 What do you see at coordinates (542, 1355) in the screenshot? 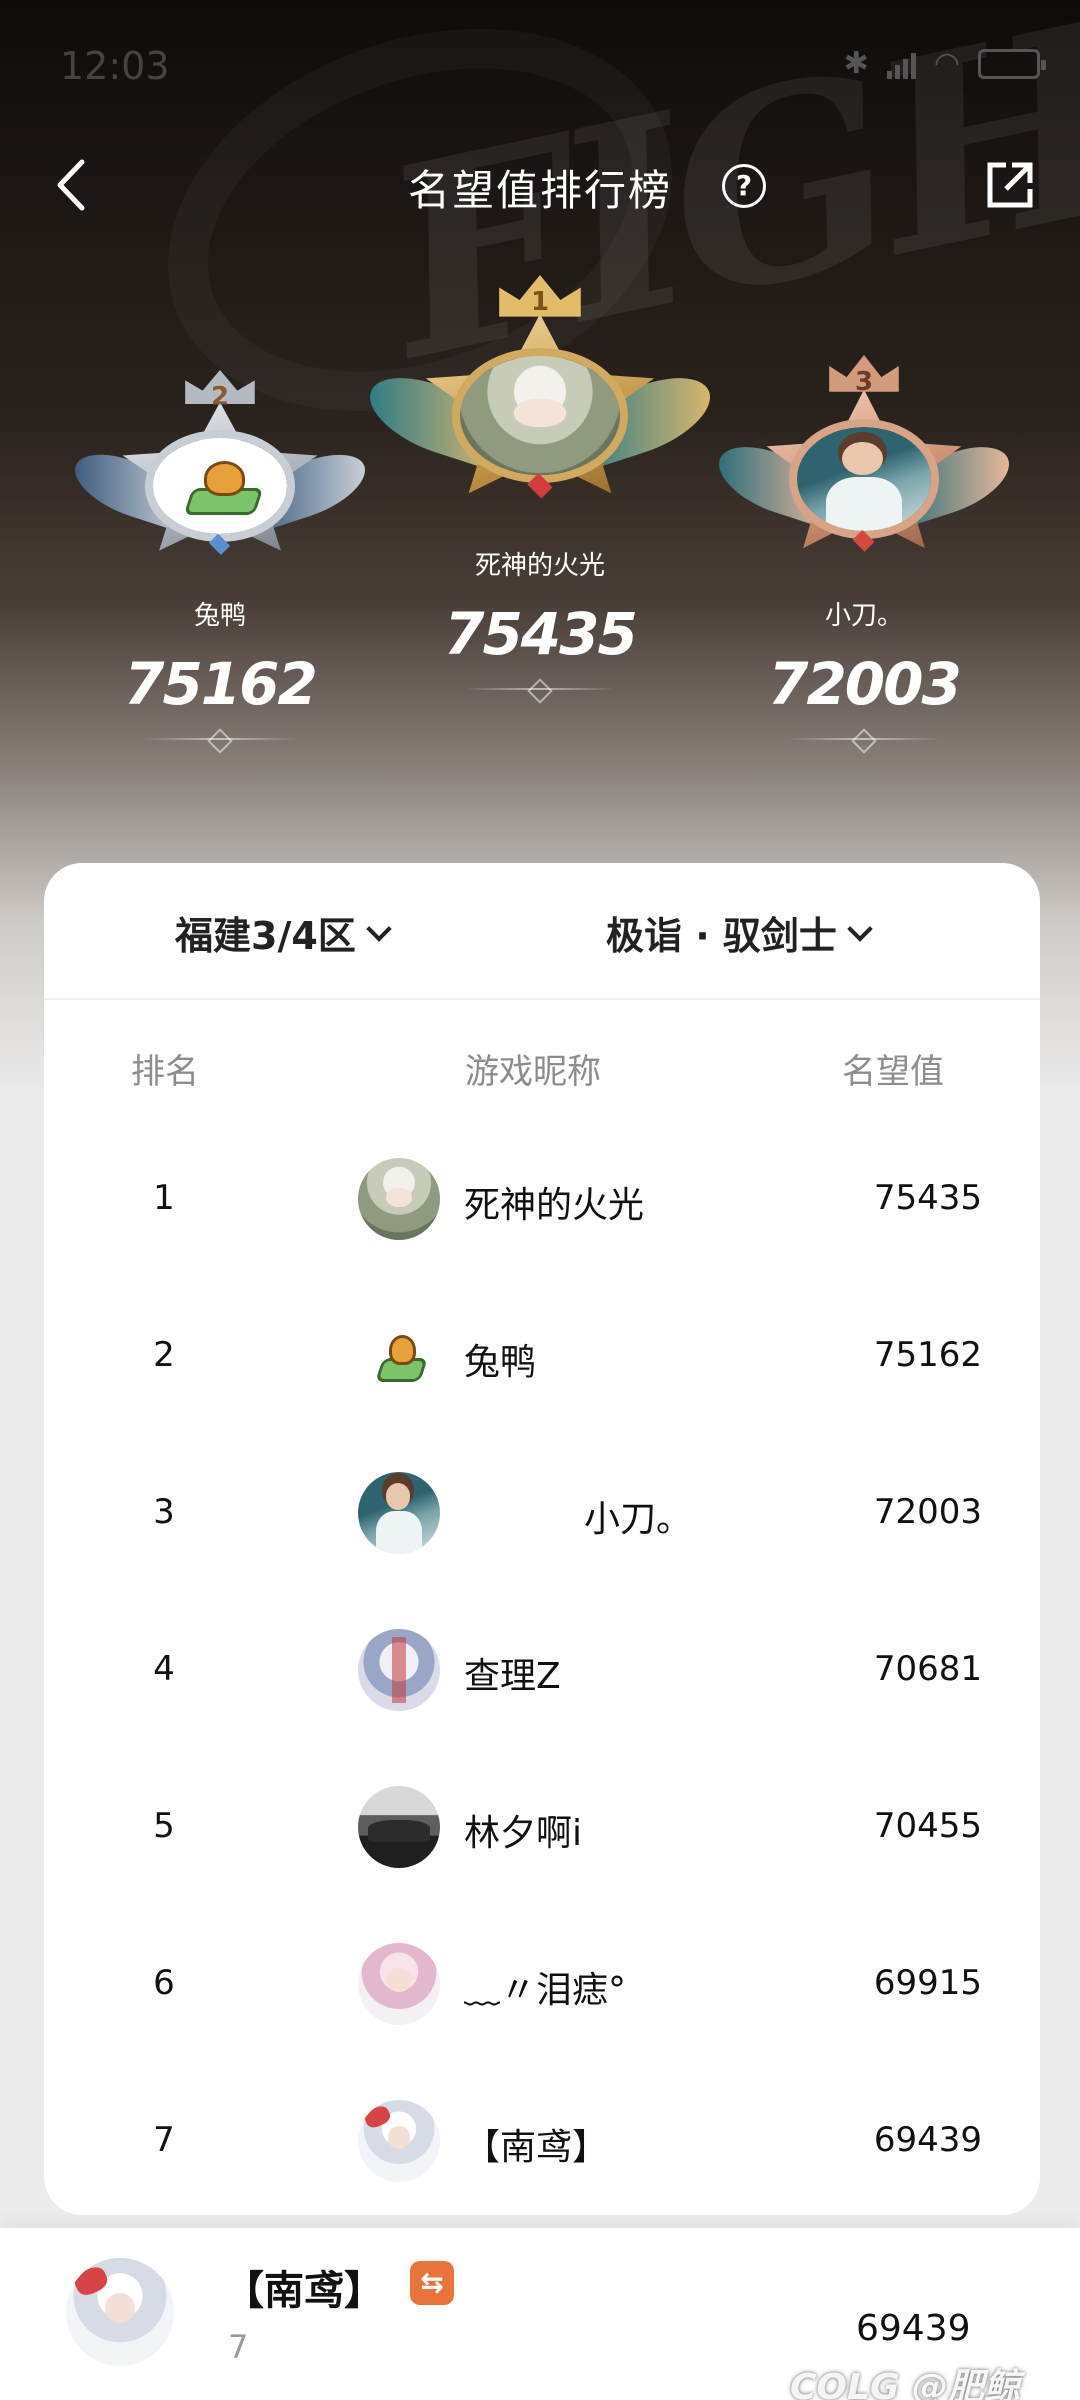
I see `table-row: 2 兔鸭 75162` at bounding box center [542, 1355].